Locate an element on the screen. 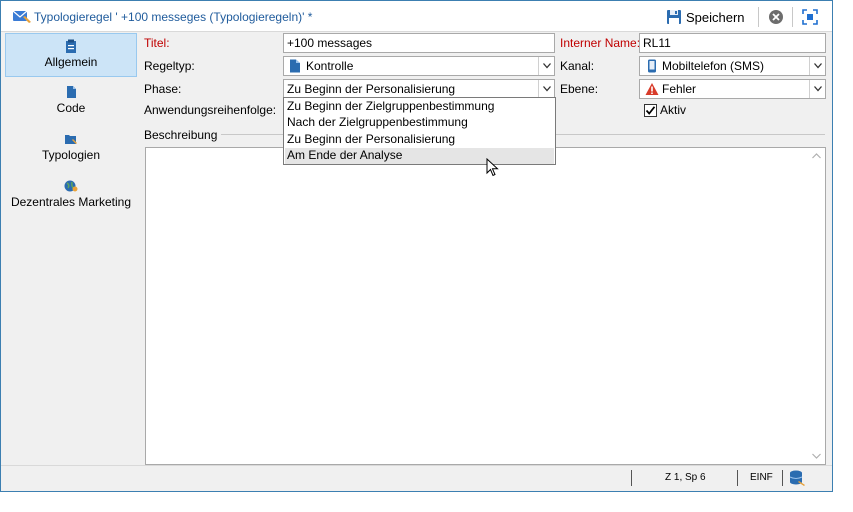 The width and height of the screenshot is (853, 512). phase-label: Phase: is located at coordinates (163, 89).